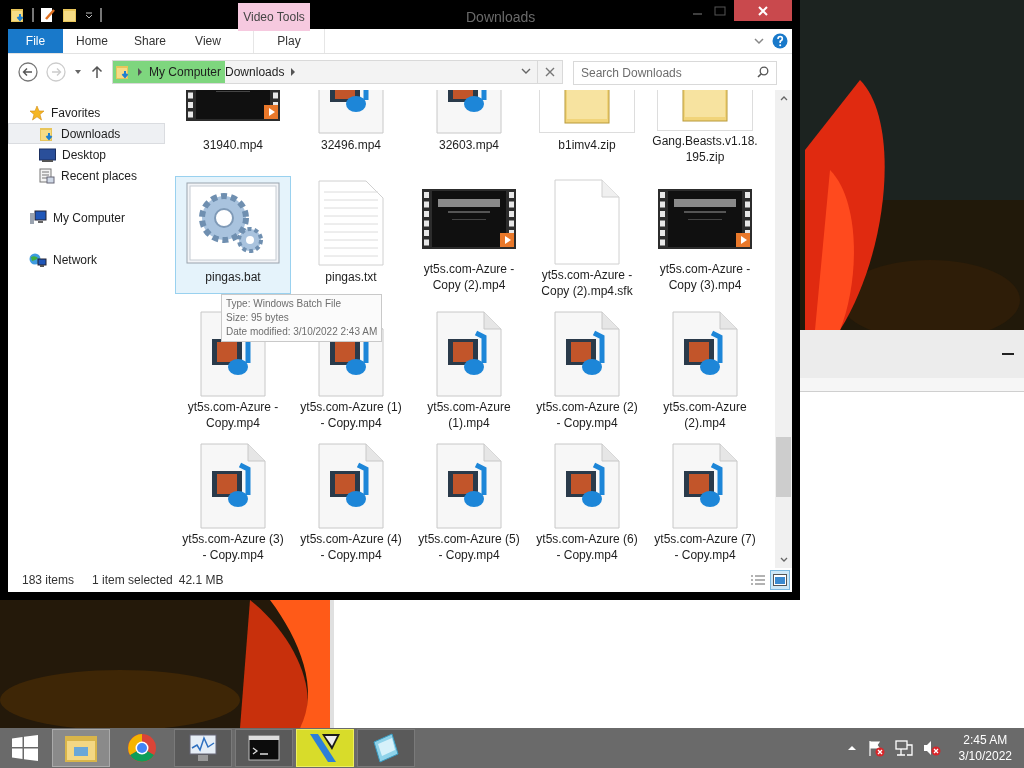 The width and height of the screenshot is (1024, 768). What do you see at coordinates (351, 277) in the screenshot?
I see `file-name: pingas.txt` at bounding box center [351, 277].